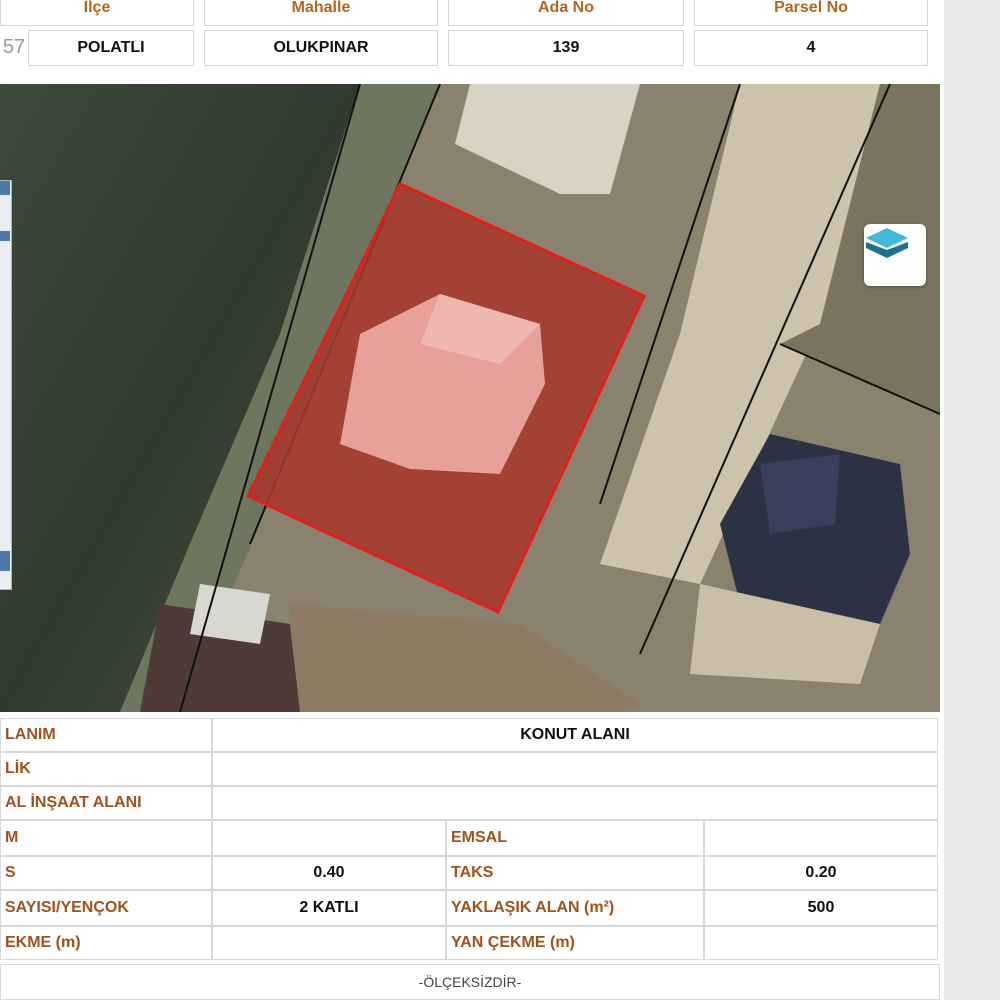  Describe the element at coordinates (97, 13) in the screenshot. I see `header-ilce: İlçe` at that location.